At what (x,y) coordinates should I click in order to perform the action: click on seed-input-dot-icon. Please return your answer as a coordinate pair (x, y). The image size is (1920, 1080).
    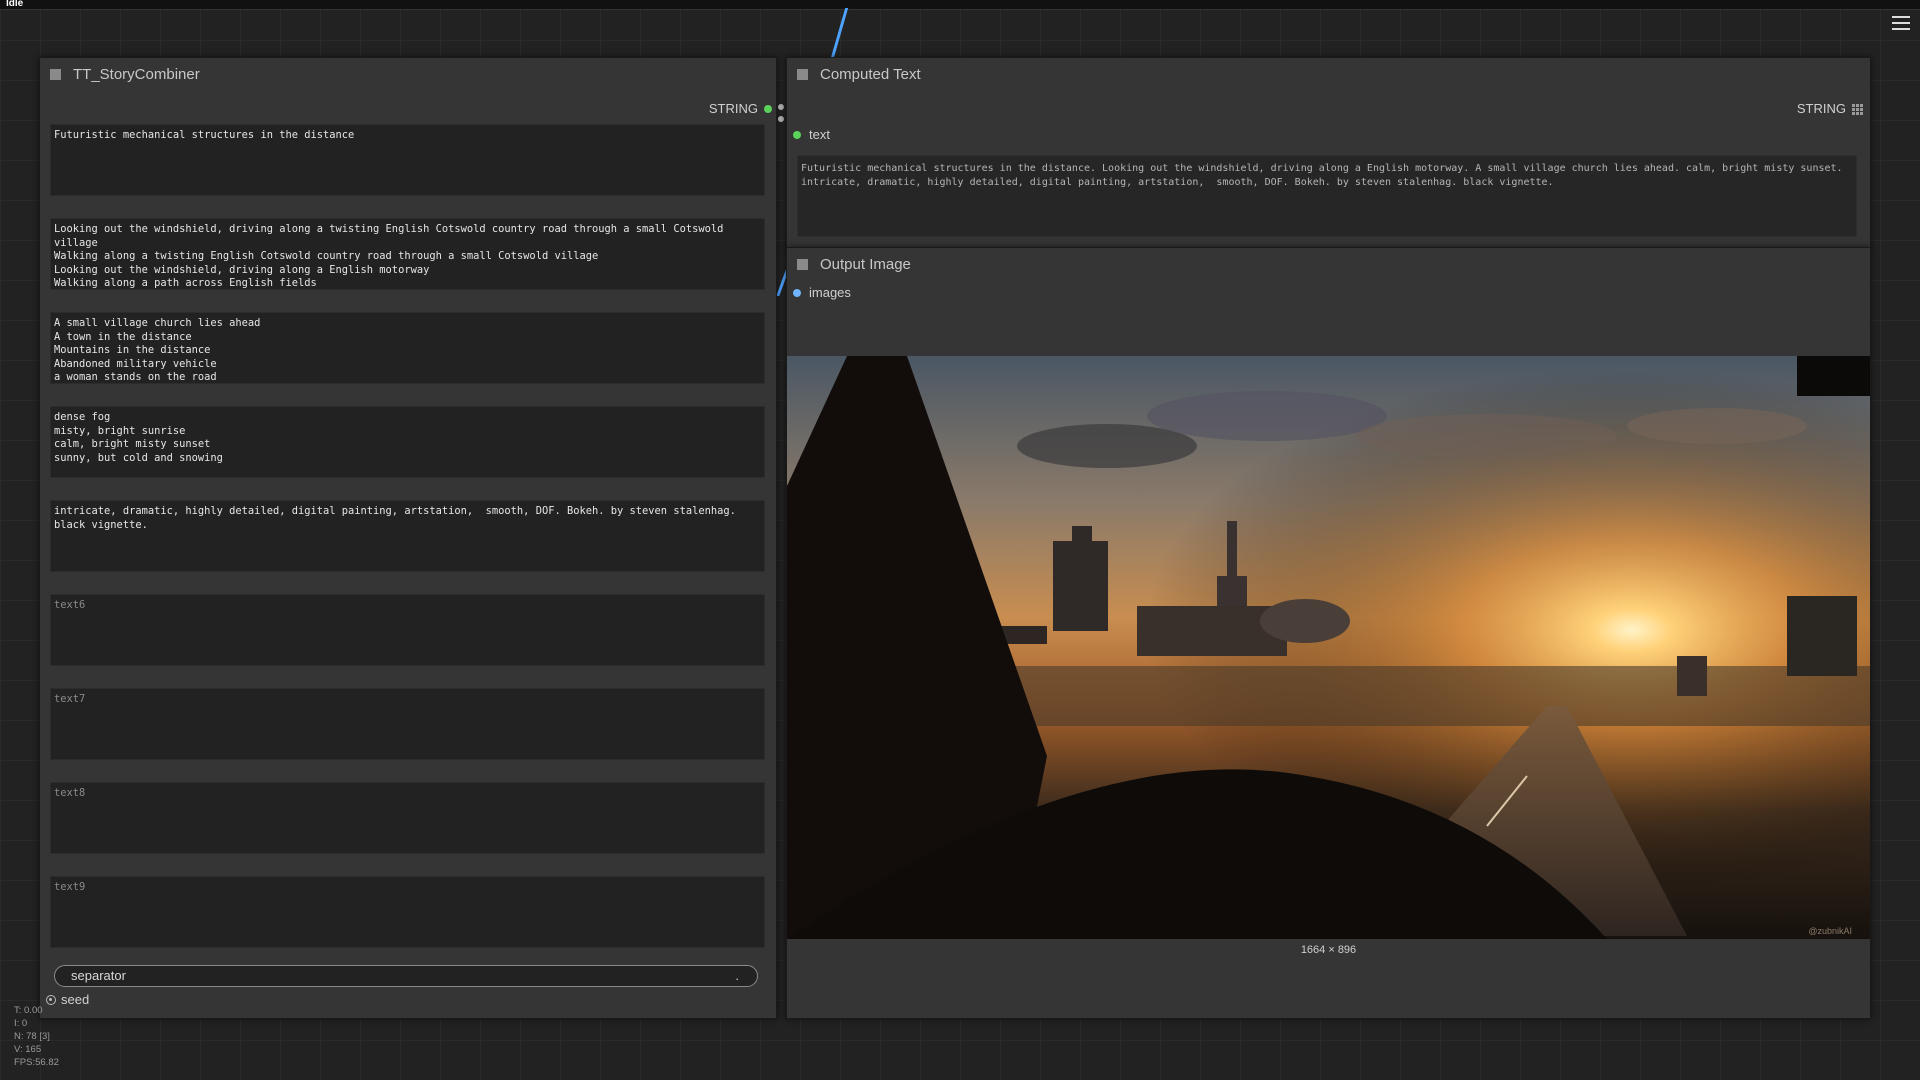
    Looking at the image, I should click on (51, 999).